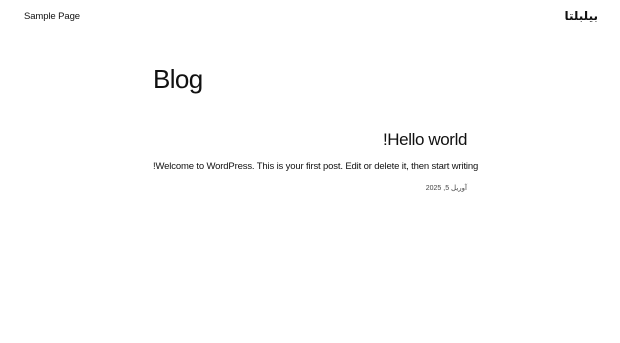 Image resolution: width=620 pixels, height=343 pixels. What do you see at coordinates (446, 188) in the screenshot?
I see `post-date: آوریل 5, 2025` at bounding box center [446, 188].